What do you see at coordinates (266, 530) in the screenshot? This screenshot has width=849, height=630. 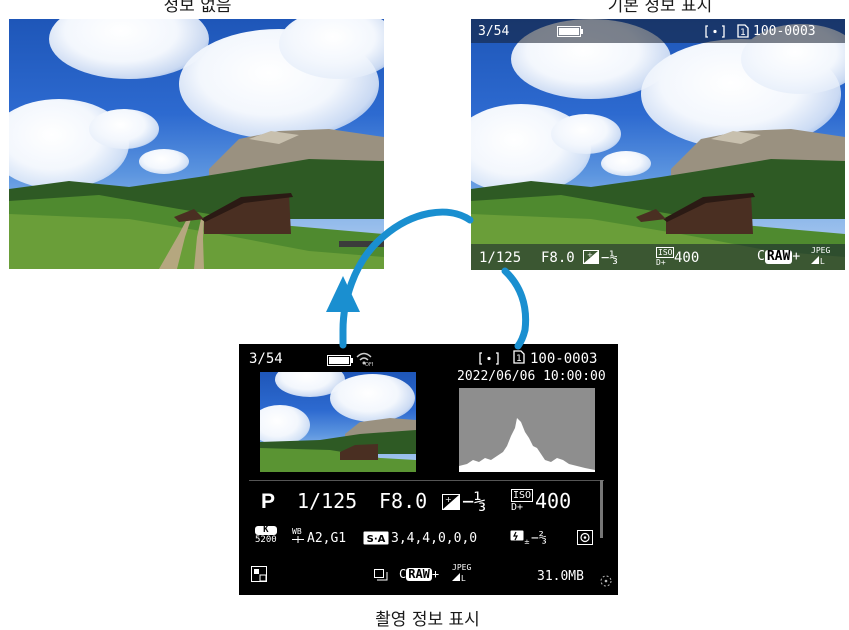 I see `wb-kelvin-label: K` at bounding box center [266, 530].